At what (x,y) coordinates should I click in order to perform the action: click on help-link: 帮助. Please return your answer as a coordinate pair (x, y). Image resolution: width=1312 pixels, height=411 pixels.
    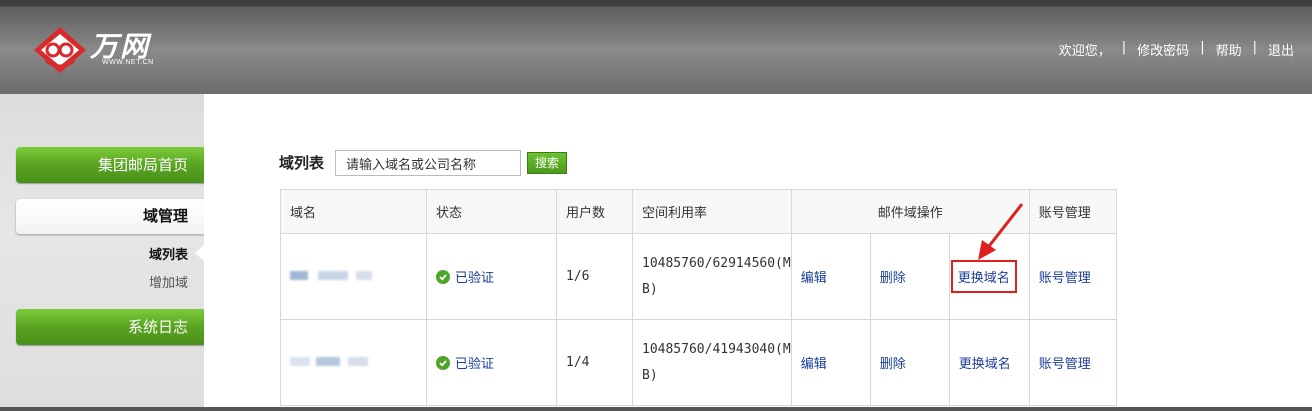
    Looking at the image, I should click on (1229, 49).